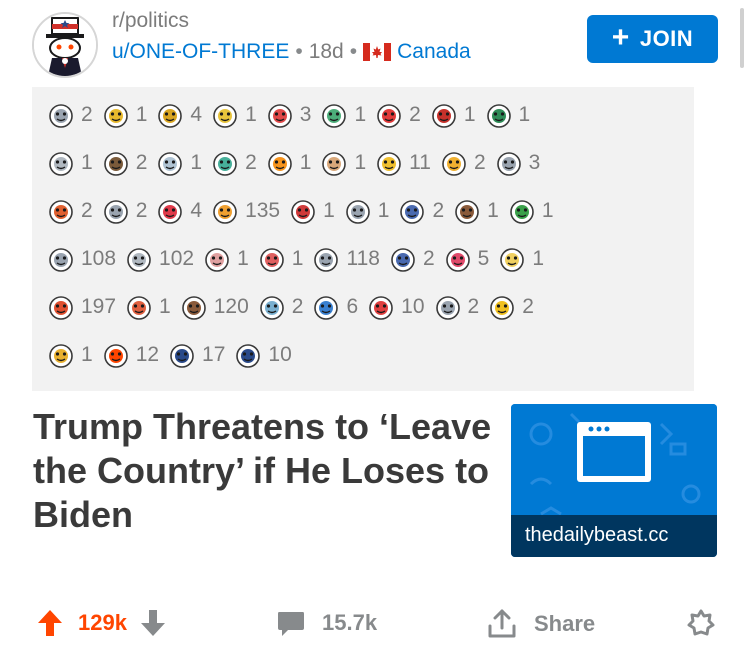 The image size is (750, 648). What do you see at coordinates (614, 480) in the screenshot?
I see `link-thumbnail: thedailybeast.cc` at bounding box center [614, 480].